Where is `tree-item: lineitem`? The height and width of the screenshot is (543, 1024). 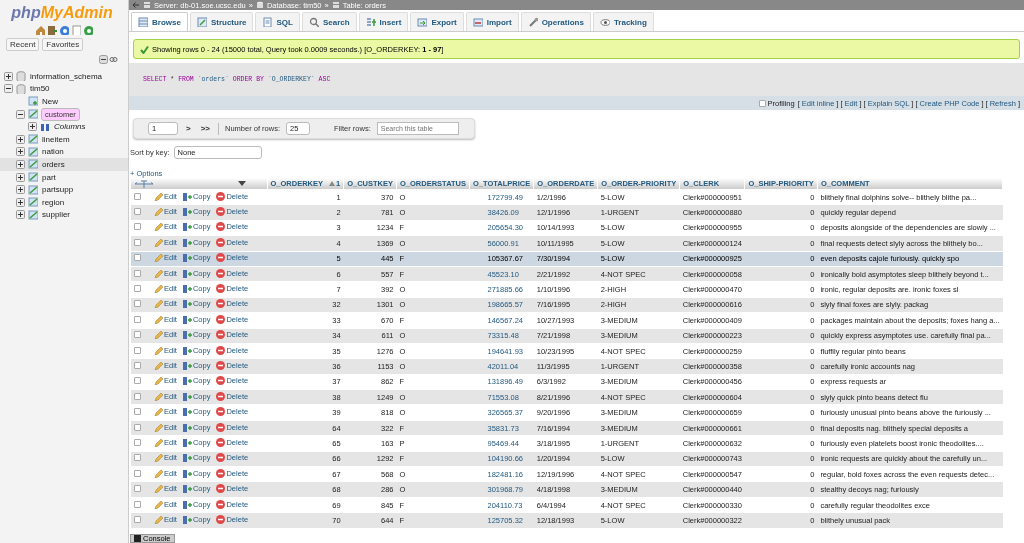 tree-item: lineitem is located at coordinates (56, 139).